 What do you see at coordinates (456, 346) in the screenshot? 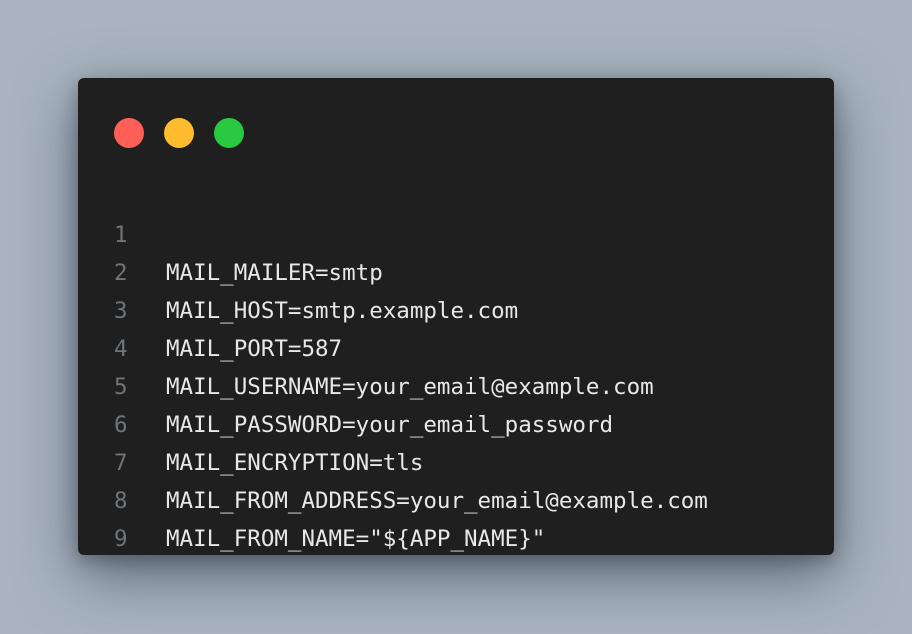
I see `code-line-4: 4 MAIL_USERNAME=your_email@example.com` at bounding box center [456, 346].